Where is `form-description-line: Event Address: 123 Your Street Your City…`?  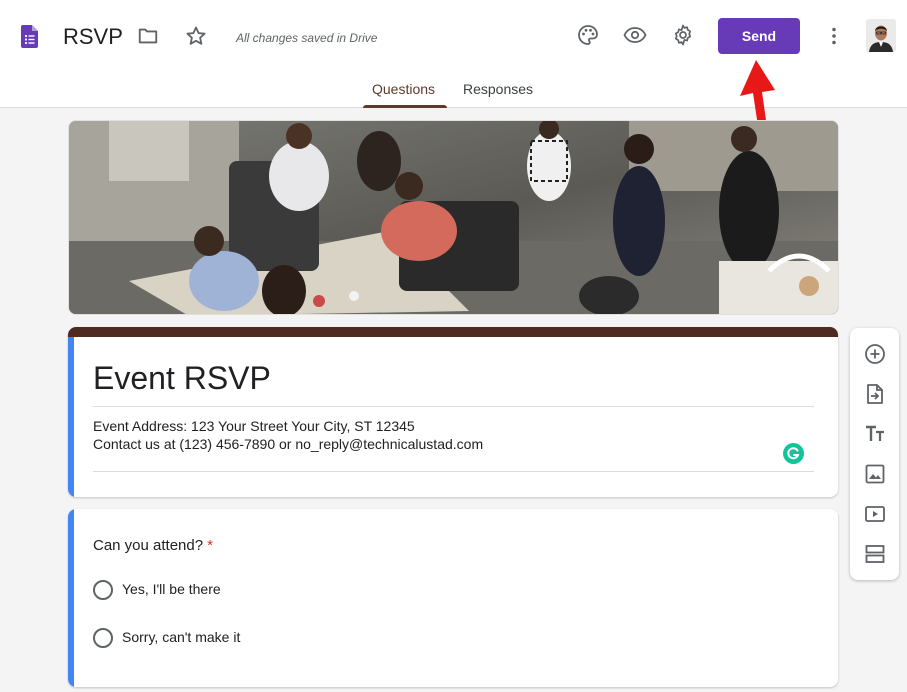 form-description-line: Event Address: 123 Your Street Your City… is located at coordinates (254, 426).